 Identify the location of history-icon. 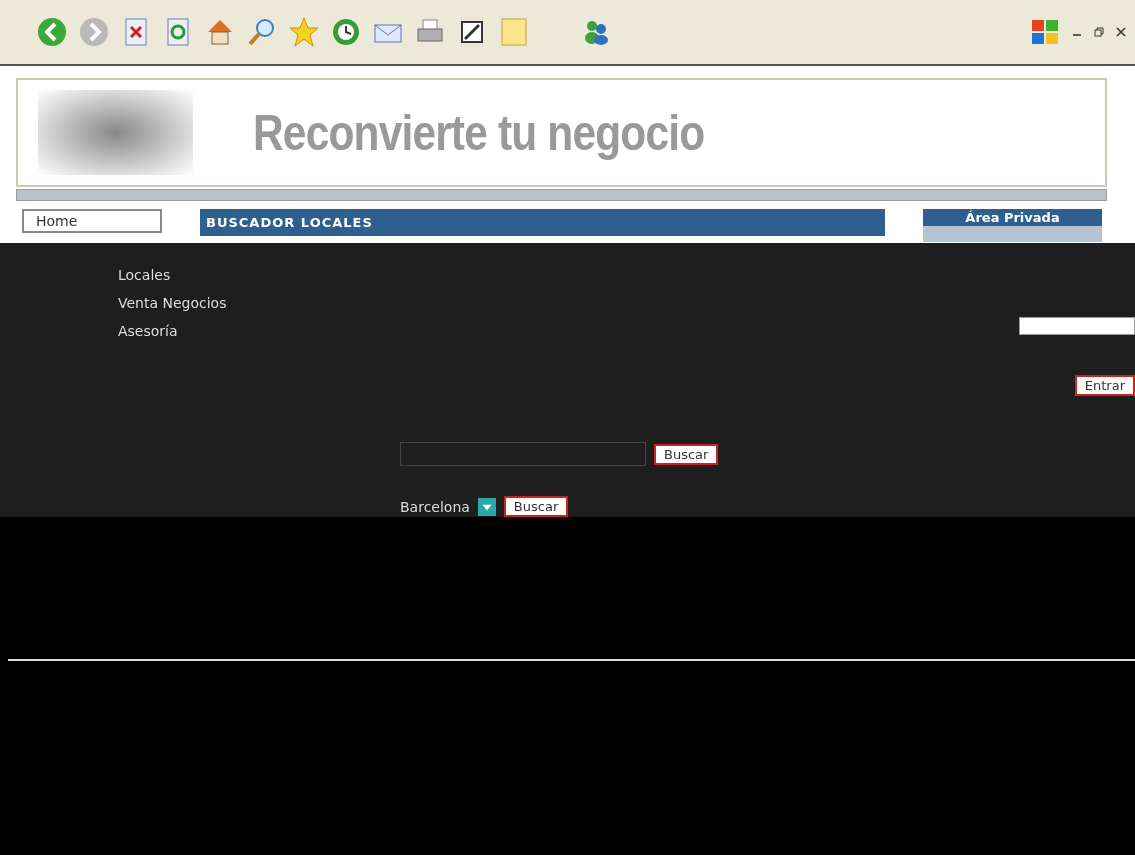
(346, 32).